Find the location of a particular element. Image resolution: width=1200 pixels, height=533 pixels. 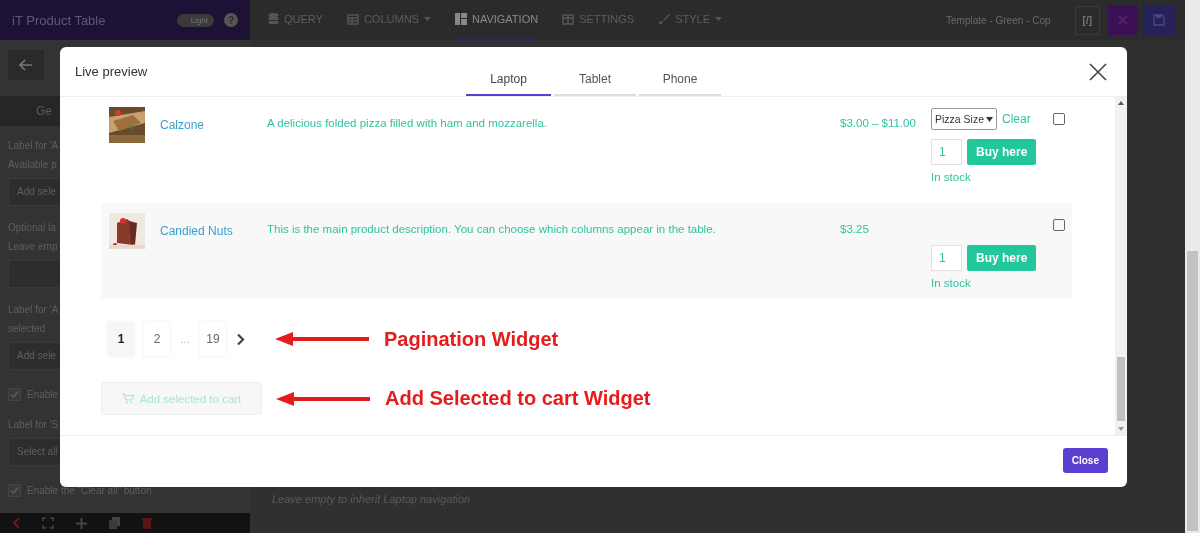

product-price: $3.00 – $11.00 is located at coordinates (878, 123).